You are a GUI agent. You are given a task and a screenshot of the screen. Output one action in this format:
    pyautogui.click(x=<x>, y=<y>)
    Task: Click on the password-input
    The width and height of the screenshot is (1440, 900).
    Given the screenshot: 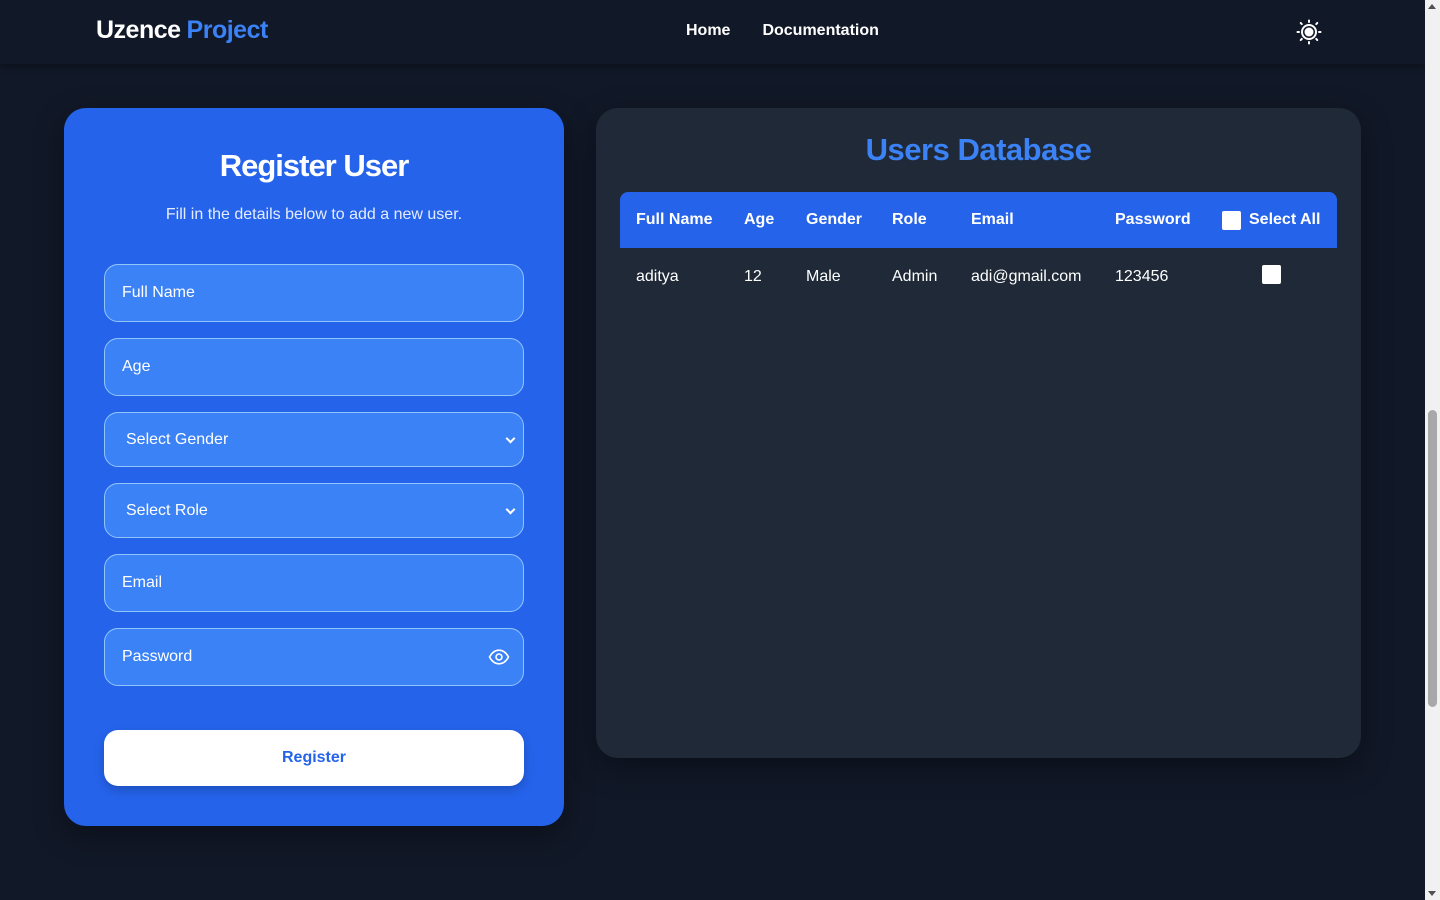 What is the action you would take?
    pyautogui.click(x=314, y=657)
    